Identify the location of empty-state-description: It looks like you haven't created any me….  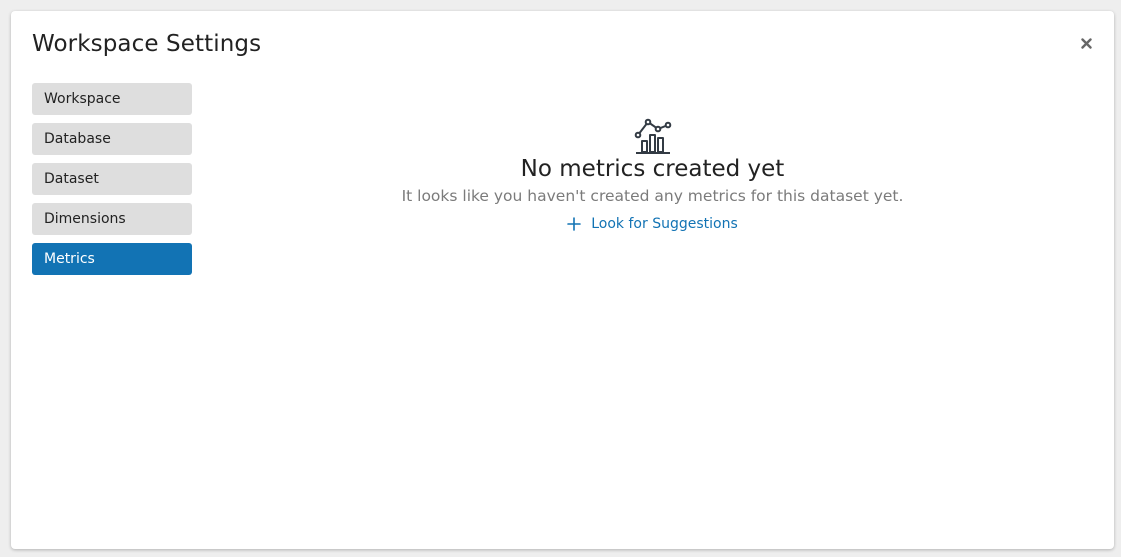
(652, 196).